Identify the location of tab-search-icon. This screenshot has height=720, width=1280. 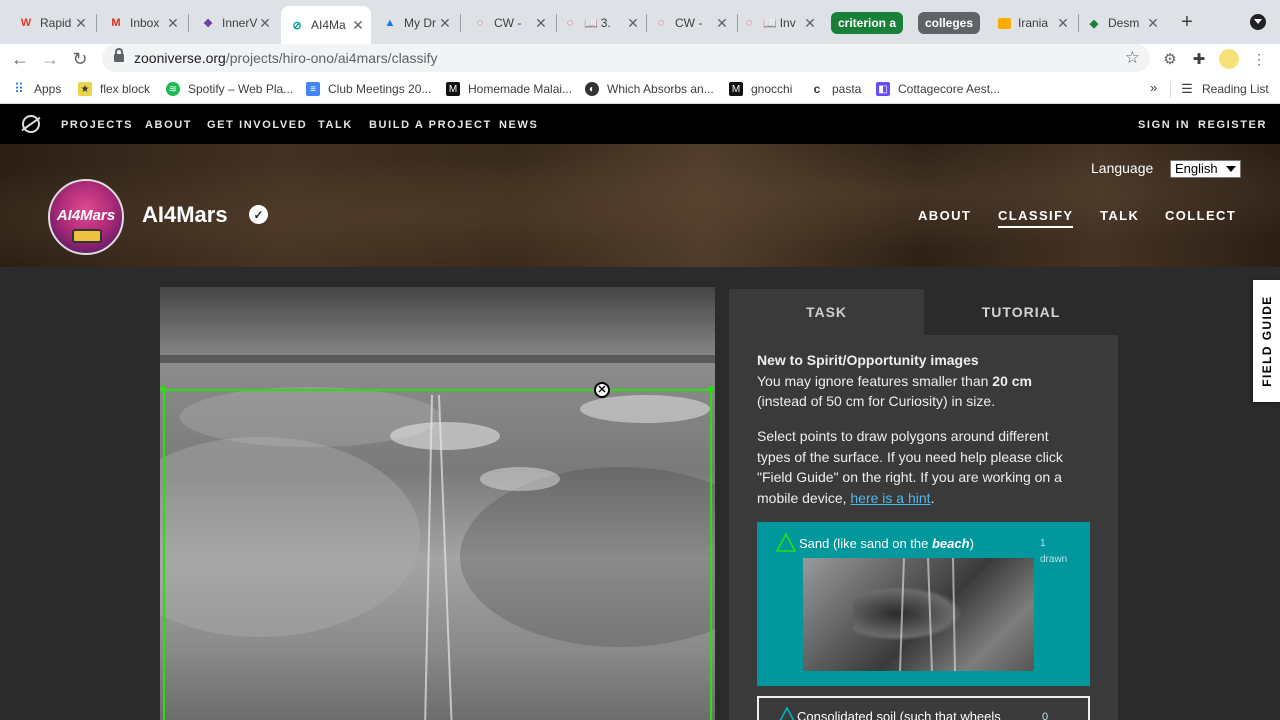
(1258, 22).